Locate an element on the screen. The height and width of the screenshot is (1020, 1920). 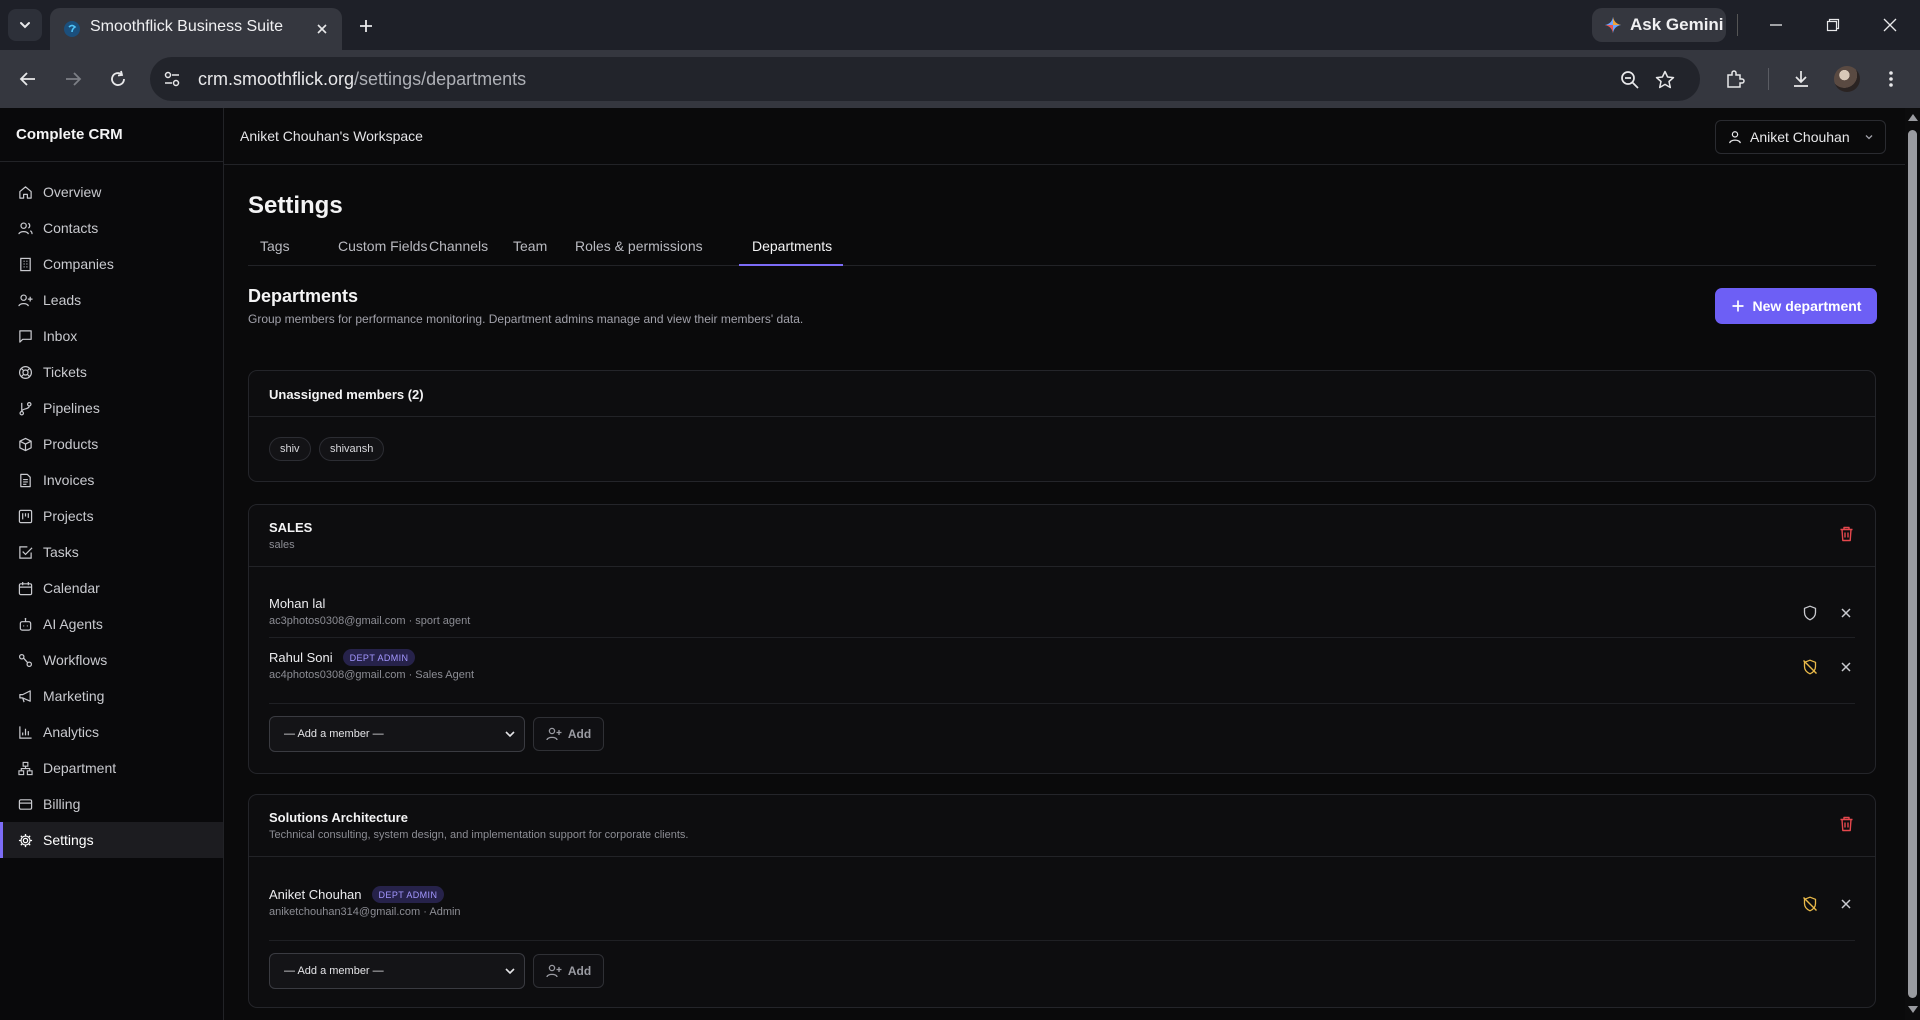
ask-gemini-label: Ask Gemini is located at coordinates (1677, 24).